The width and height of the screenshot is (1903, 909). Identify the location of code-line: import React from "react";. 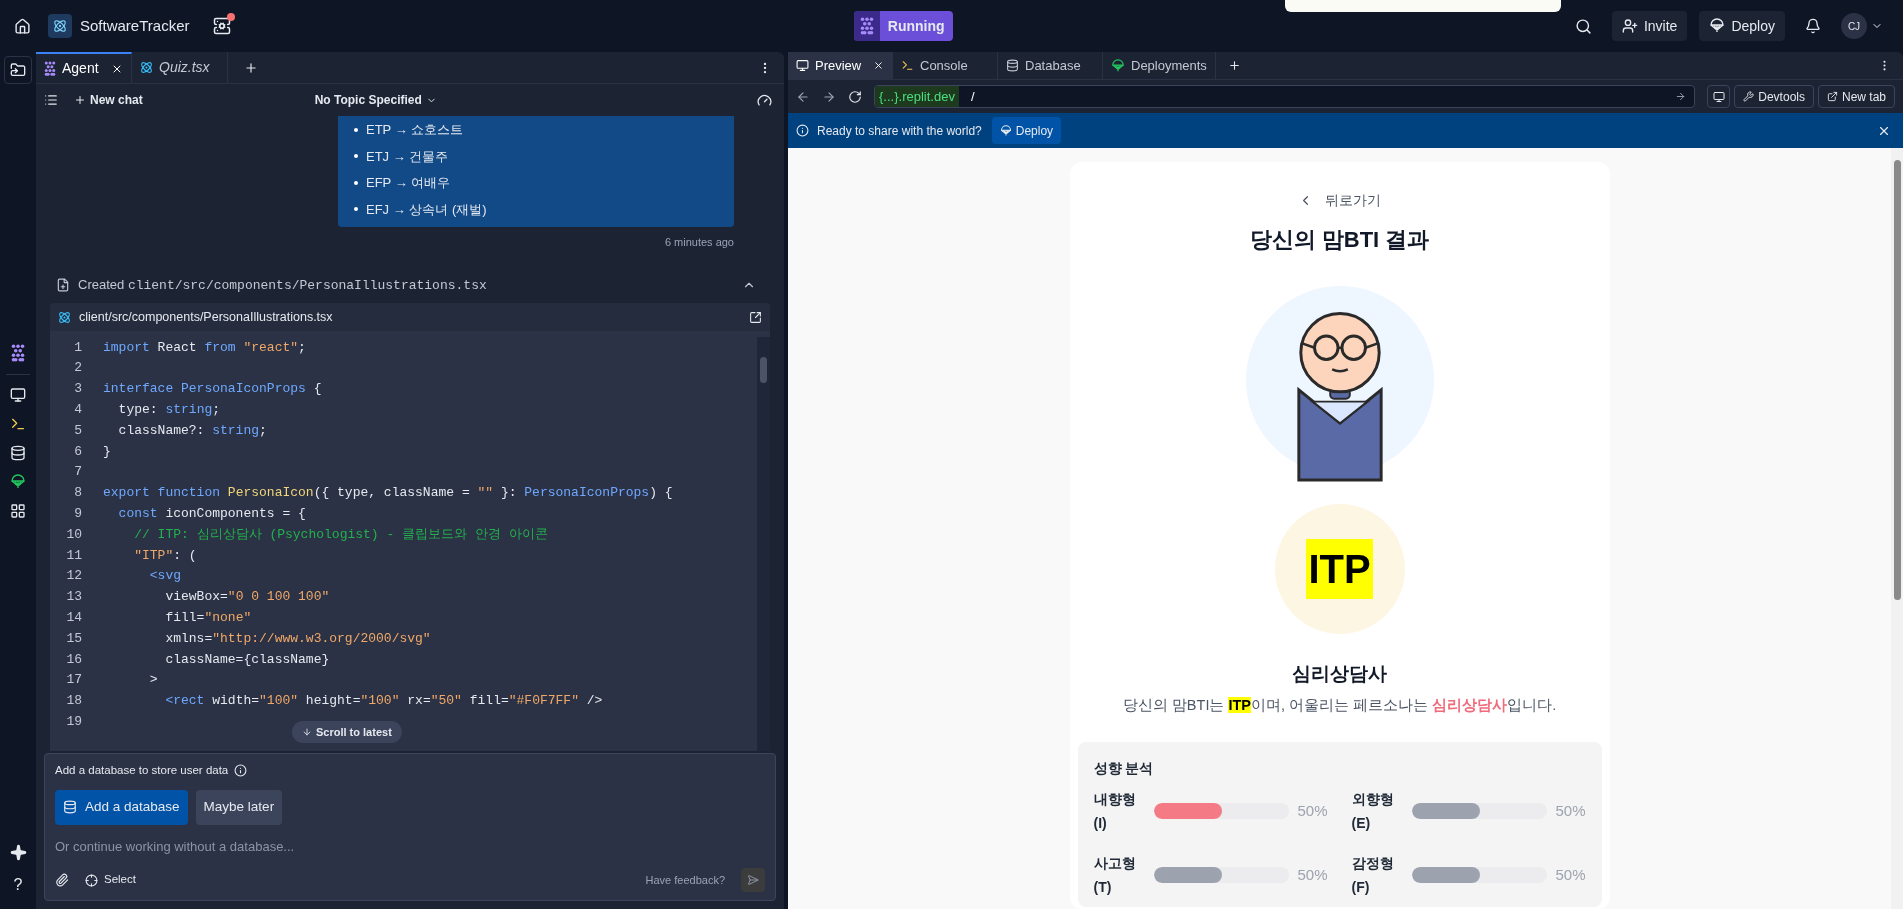
(204, 347).